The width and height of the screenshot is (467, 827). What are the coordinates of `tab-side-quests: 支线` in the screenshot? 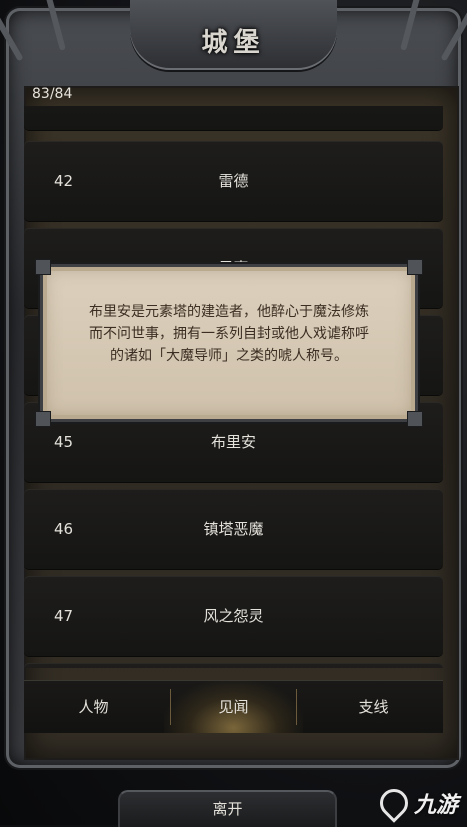 It's located at (373, 707).